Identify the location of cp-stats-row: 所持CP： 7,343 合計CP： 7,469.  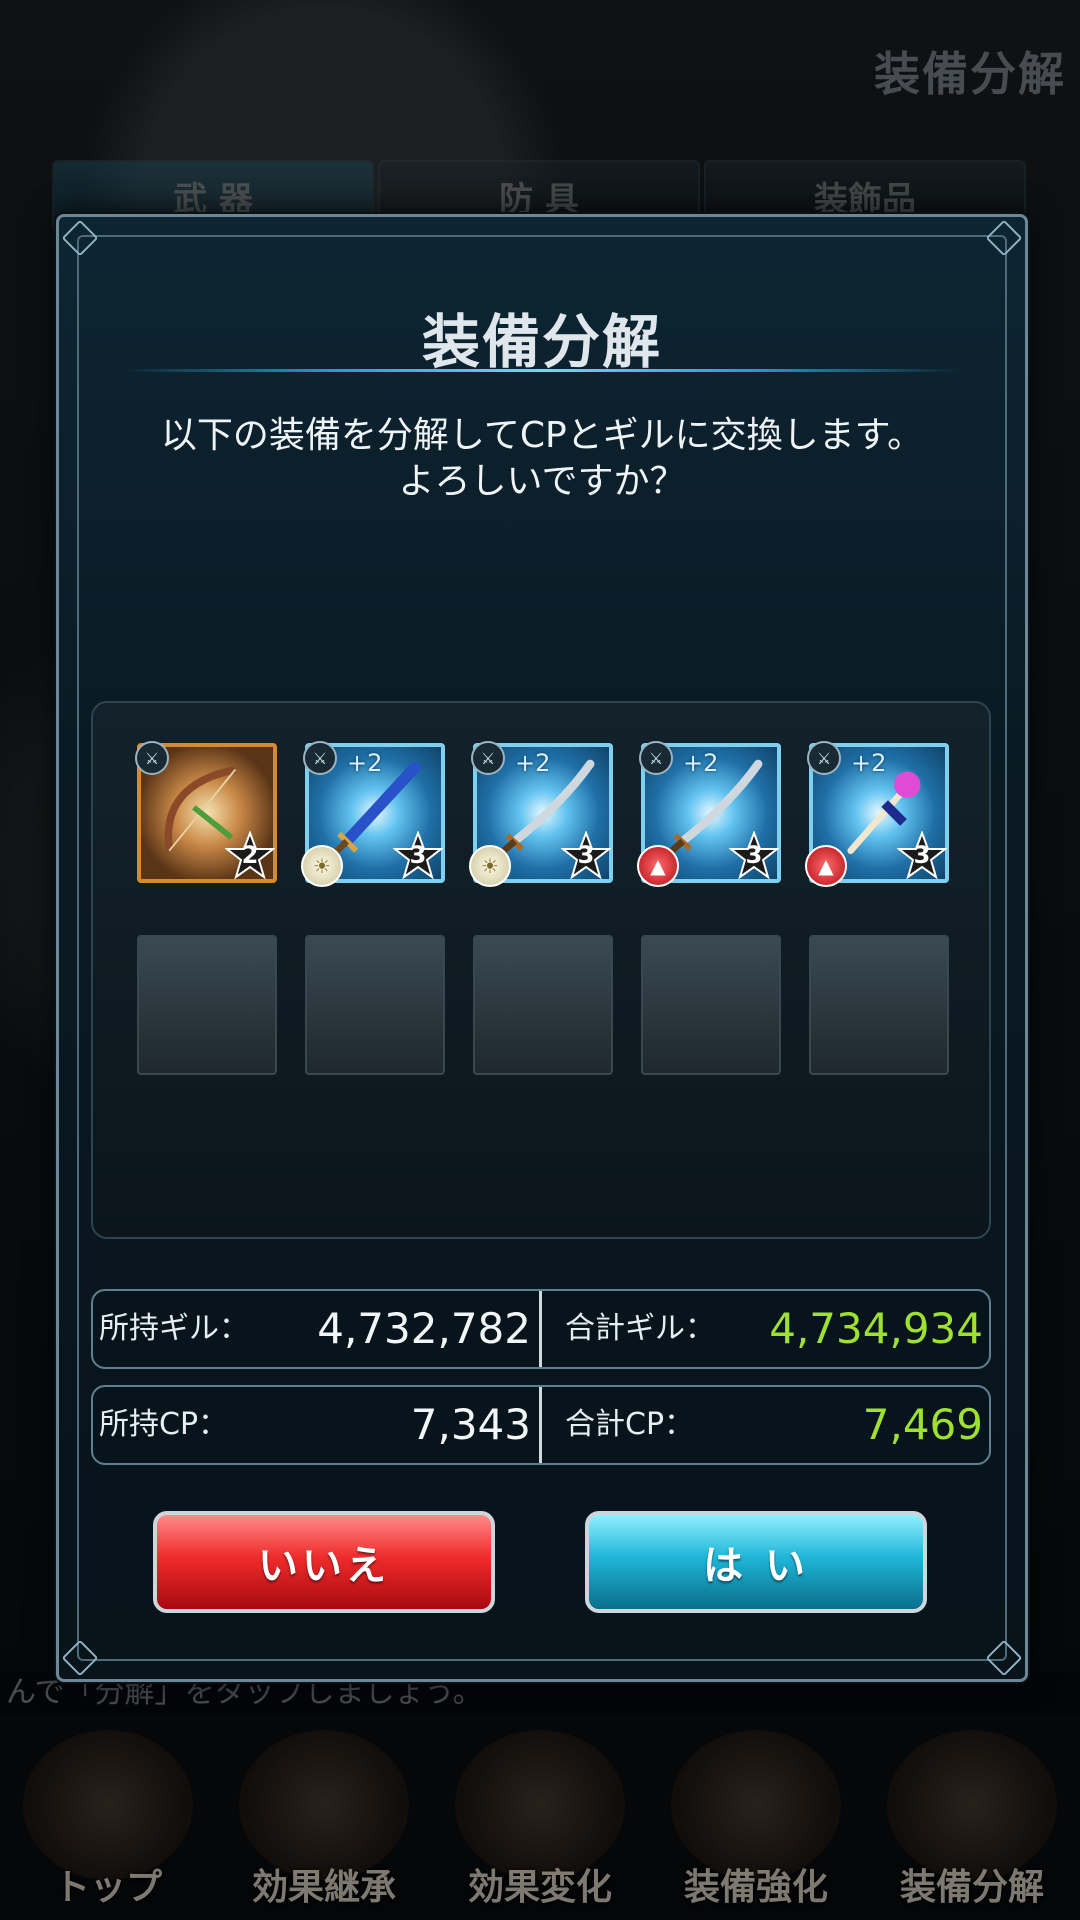
(541, 1425).